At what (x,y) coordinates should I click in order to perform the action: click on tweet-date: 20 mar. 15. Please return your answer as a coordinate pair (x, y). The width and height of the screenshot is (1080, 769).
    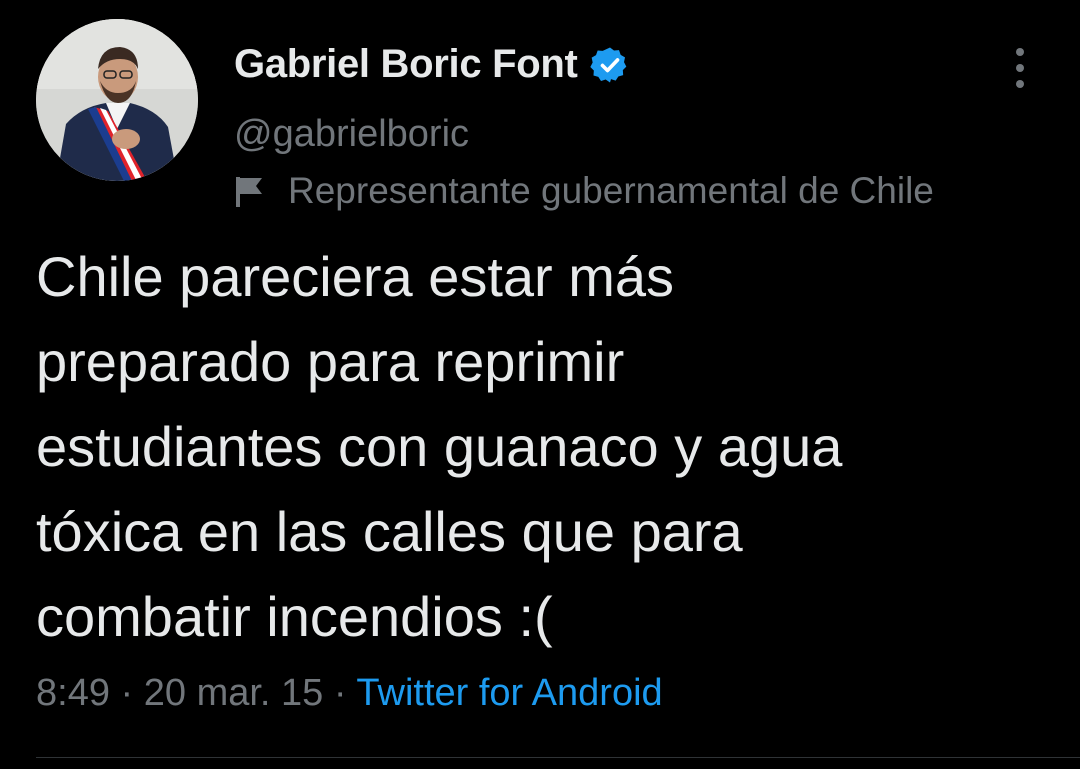
    Looking at the image, I should click on (234, 693).